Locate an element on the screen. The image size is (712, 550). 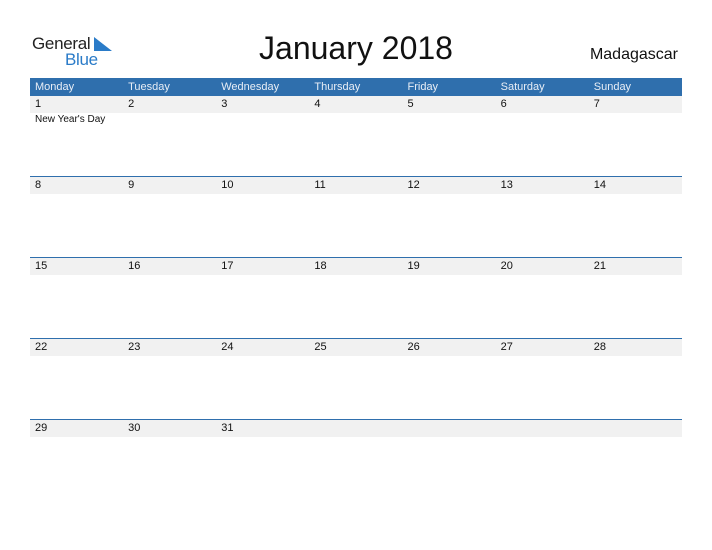
day-number: 22 is located at coordinates (41, 347).